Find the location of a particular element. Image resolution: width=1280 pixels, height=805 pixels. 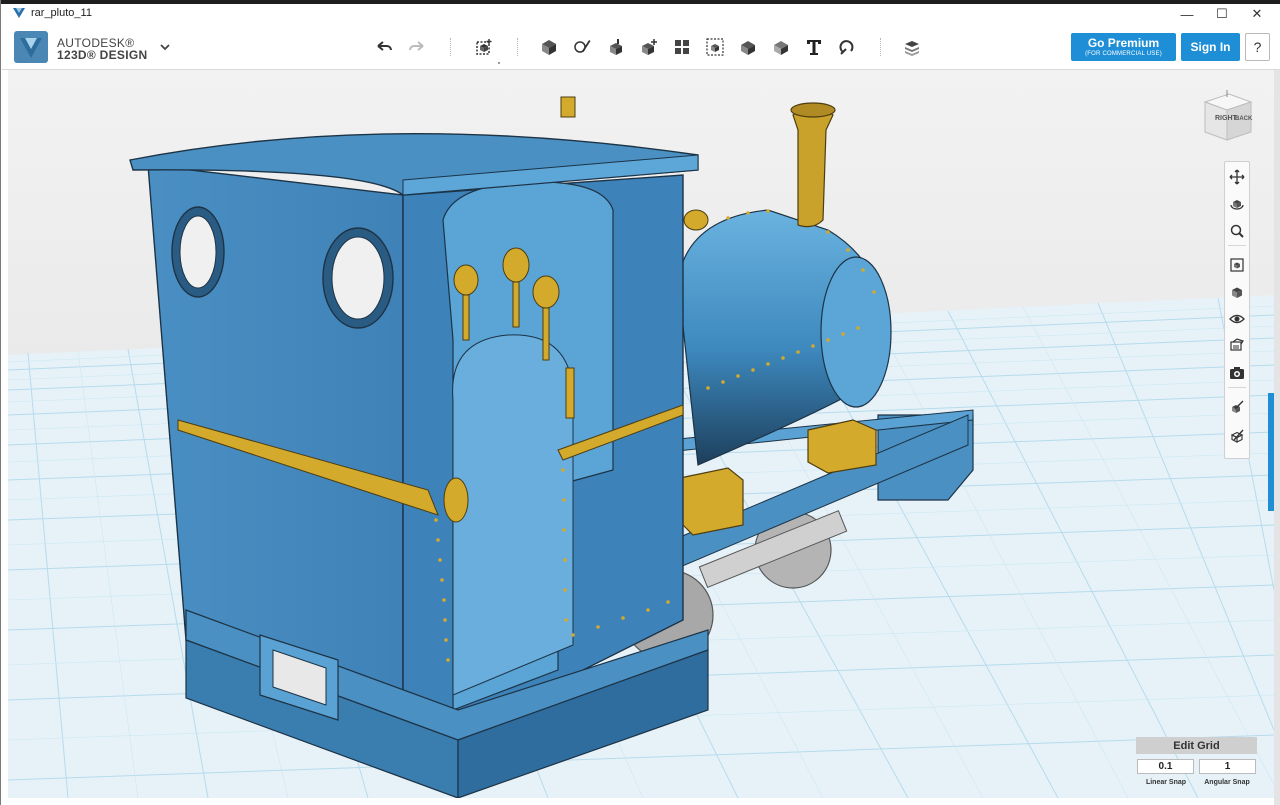

zoom-icon is located at coordinates (1237, 231).